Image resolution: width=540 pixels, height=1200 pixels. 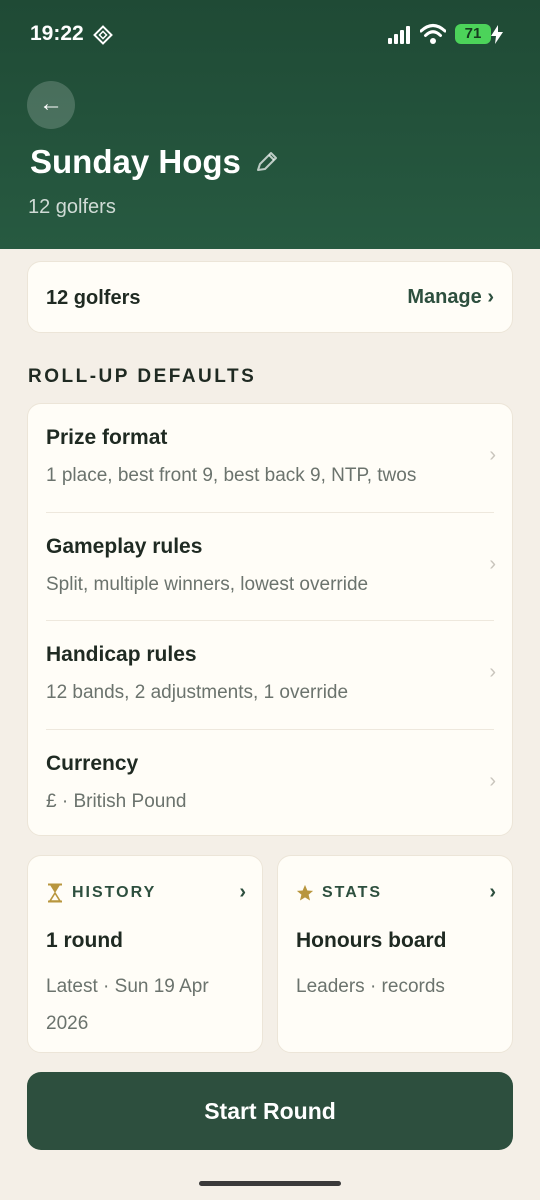 What do you see at coordinates (305, 892) in the screenshot?
I see `star-icon` at bounding box center [305, 892].